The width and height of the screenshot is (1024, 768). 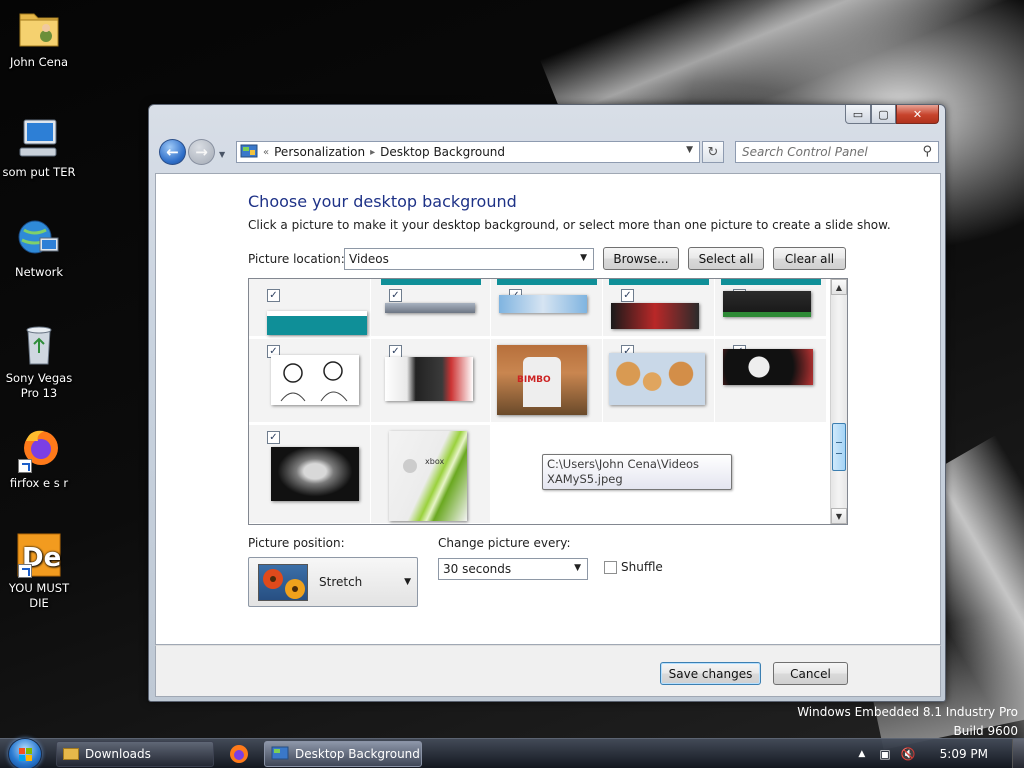 I want to click on shuffle-label: Shuffle, so click(x=642, y=567).